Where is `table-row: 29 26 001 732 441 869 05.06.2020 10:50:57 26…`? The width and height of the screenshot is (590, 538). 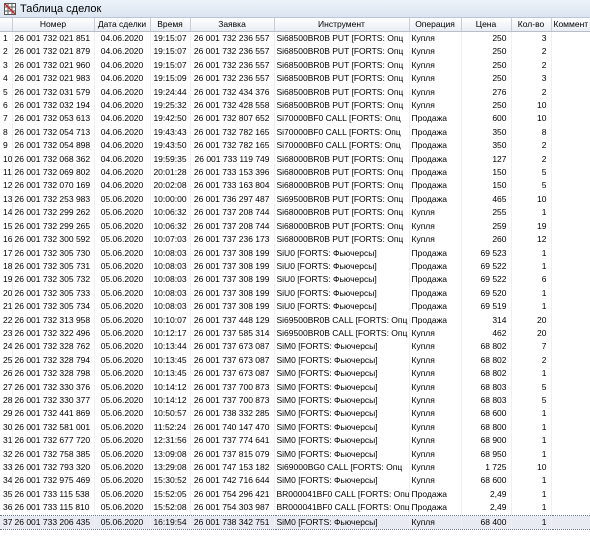 table-row: 29 26 001 732 441 869 05.06.2020 10:50:57 26… is located at coordinates (295, 414).